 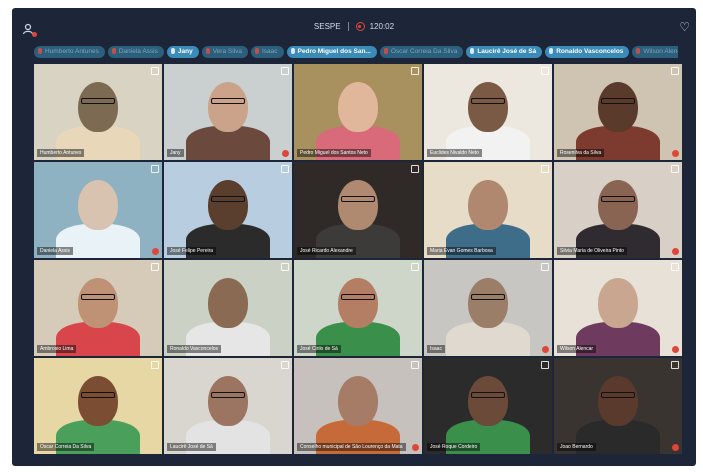 What do you see at coordinates (581, 153) in the screenshot?
I see `participant-name: Rosenilva da Silva` at bounding box center [581, 153].